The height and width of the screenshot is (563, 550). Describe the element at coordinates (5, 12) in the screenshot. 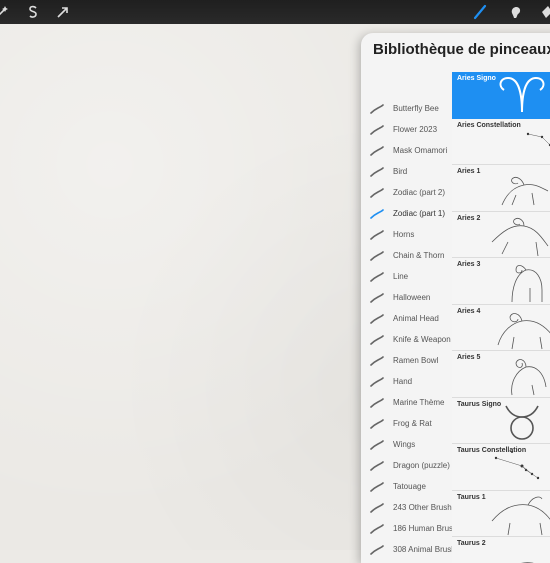

I see `adjustments-wand-icon` at that location.